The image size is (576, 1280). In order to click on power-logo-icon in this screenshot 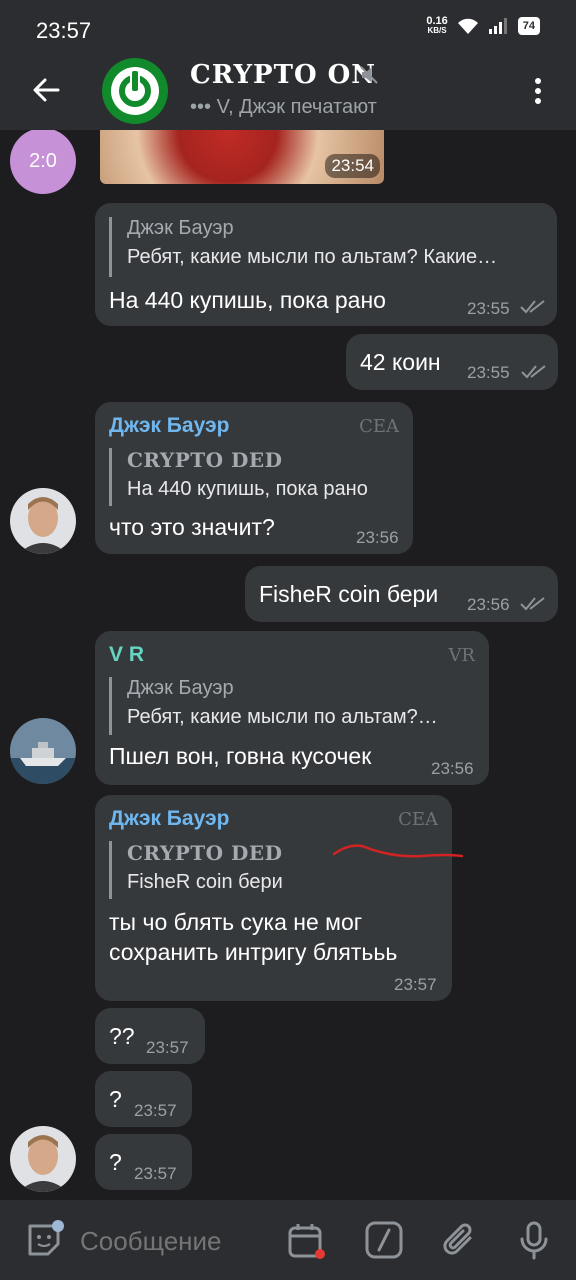, I will do `click(135, 91)`.